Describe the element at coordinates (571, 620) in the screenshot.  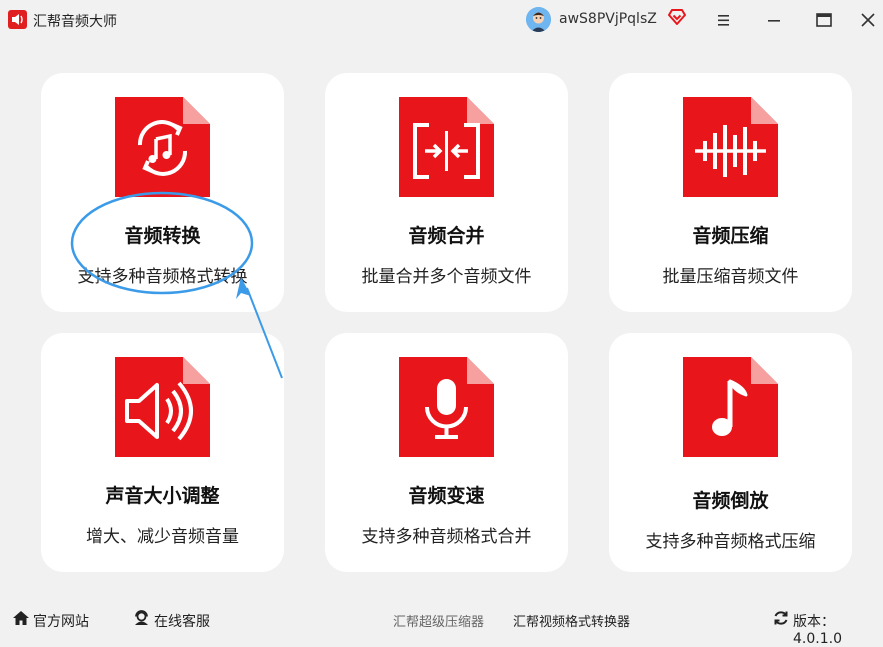
I see `video-converter-link: 汇帮视频格式转换器` at that location.